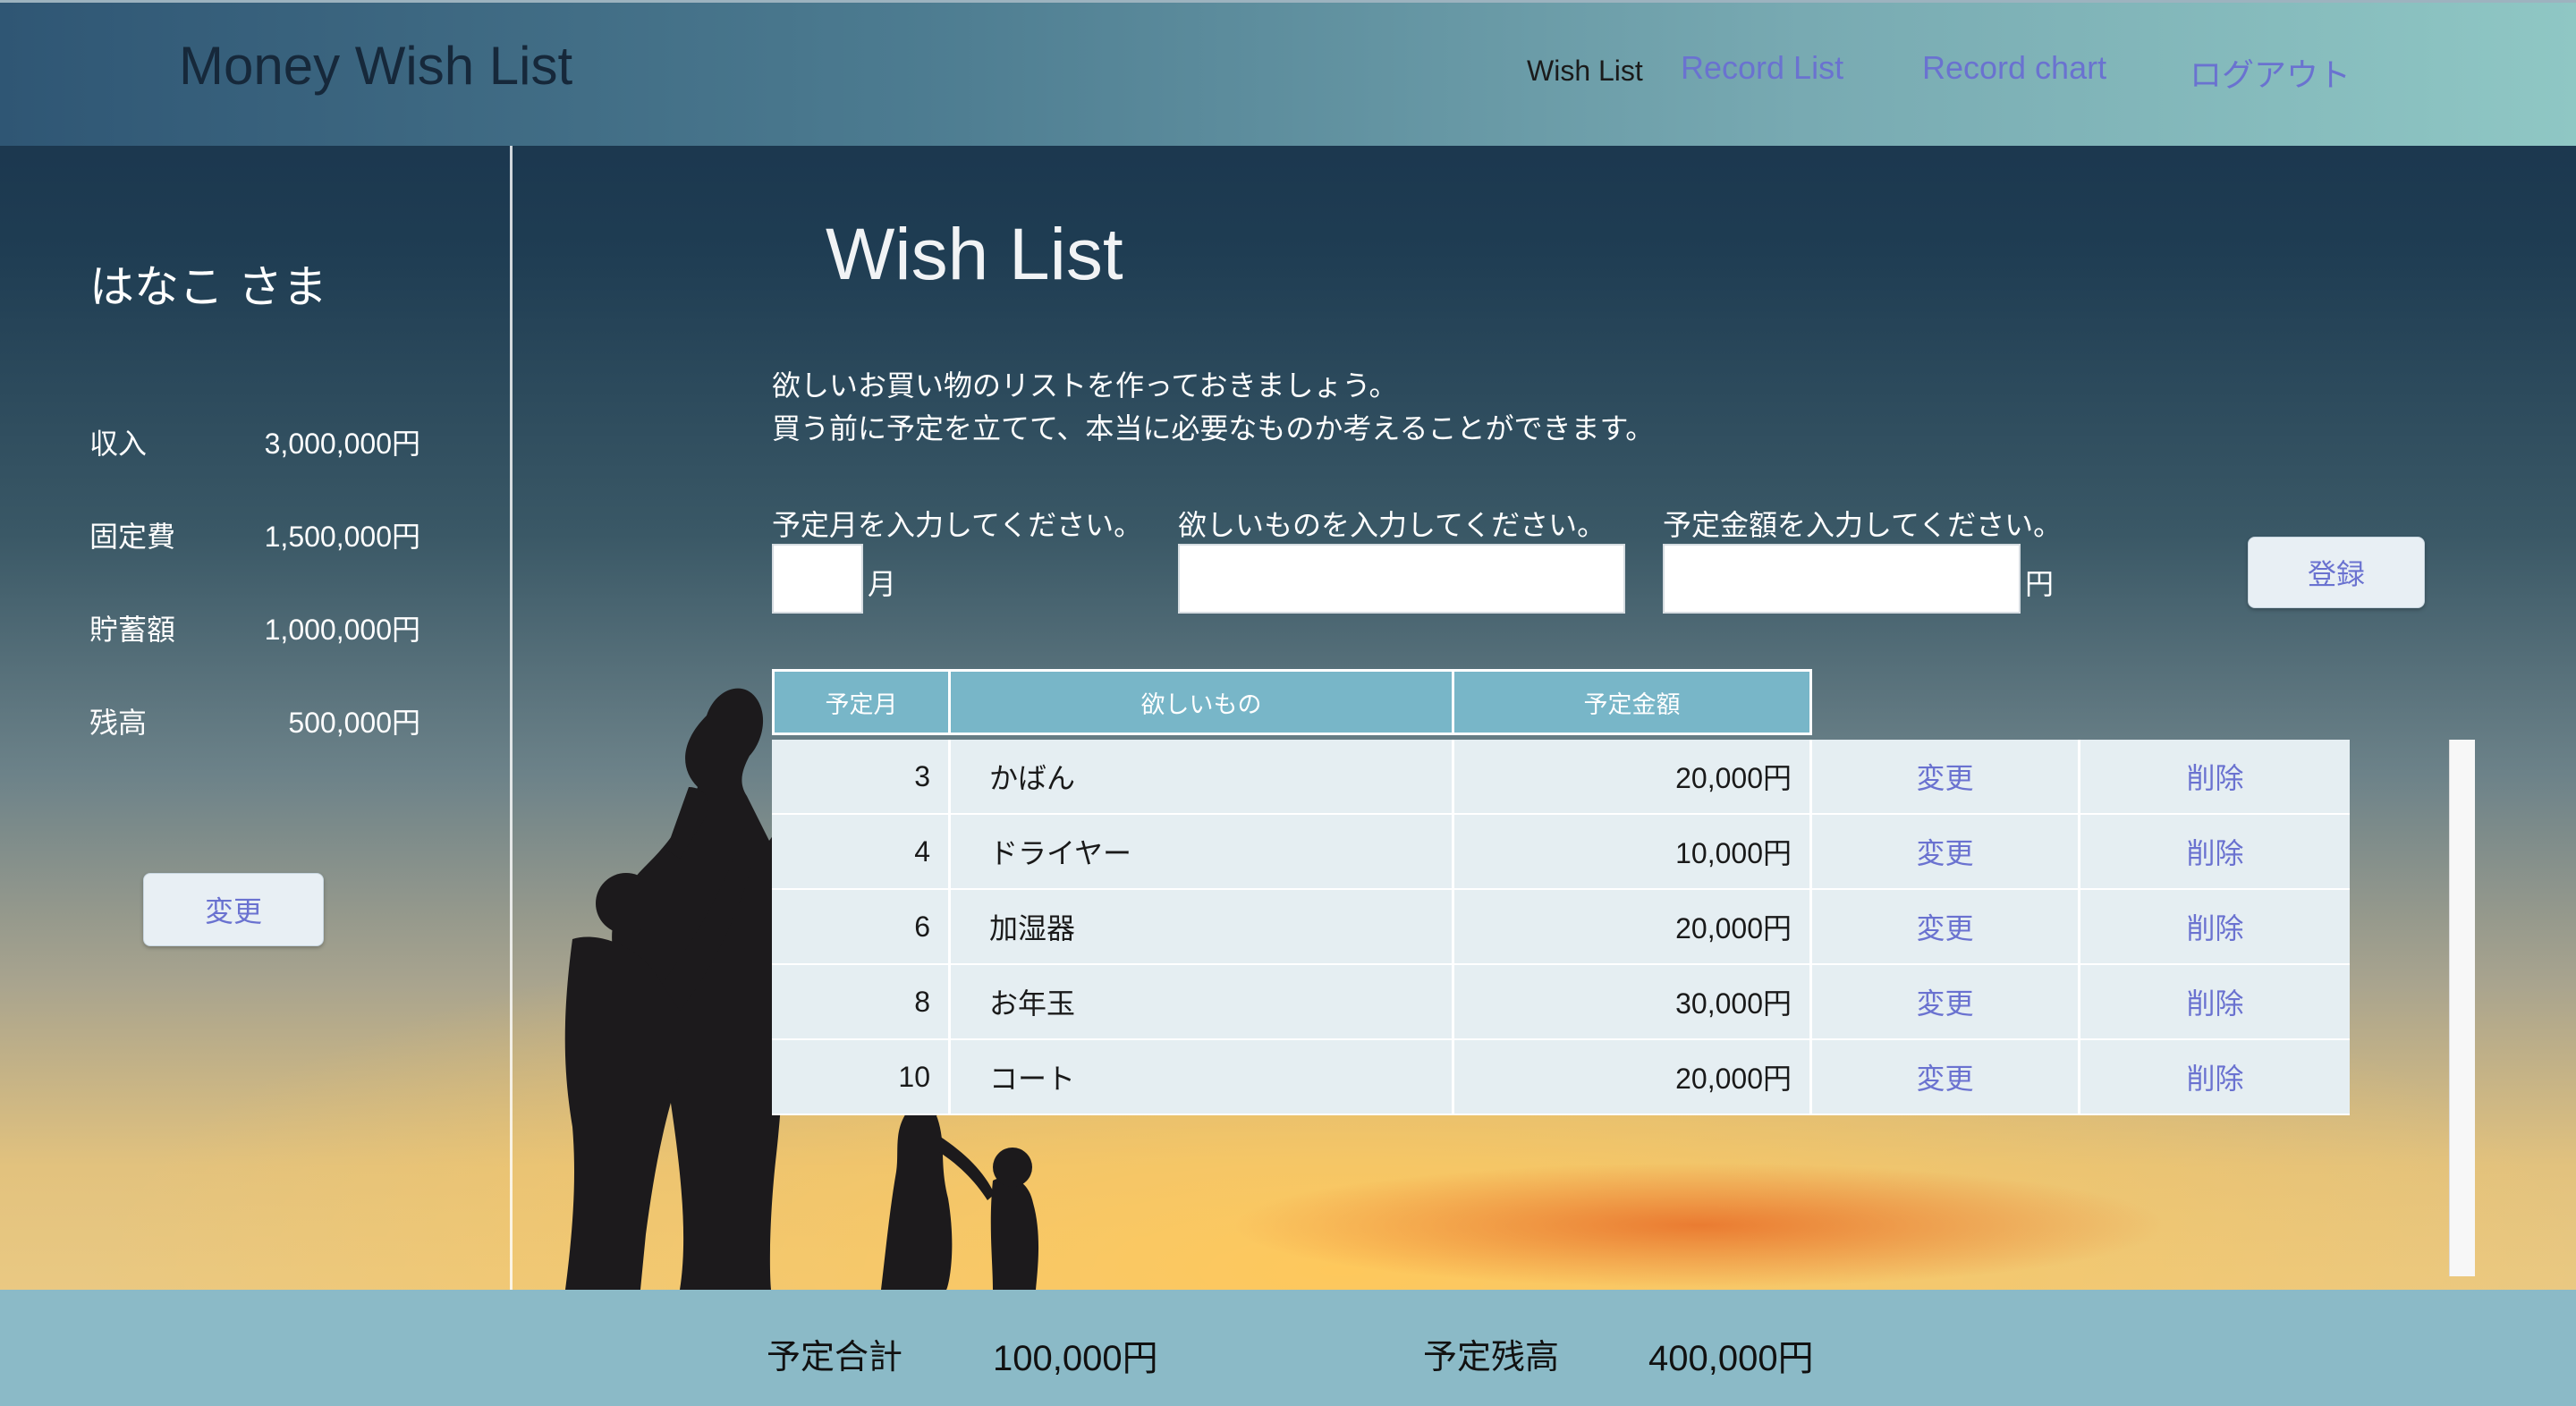 The width and height of the screenshot is (2576, 1406). Describe the element at coordinates (1762, 68) in the screenshot. I see `nav-record-list: Record List` at that location.